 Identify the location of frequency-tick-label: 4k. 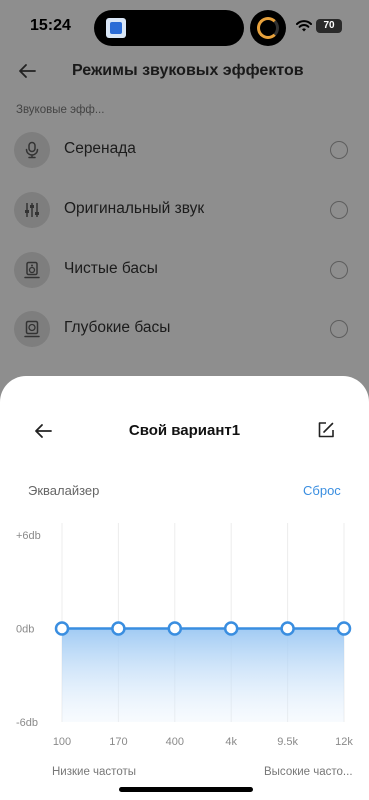
(231, 742).